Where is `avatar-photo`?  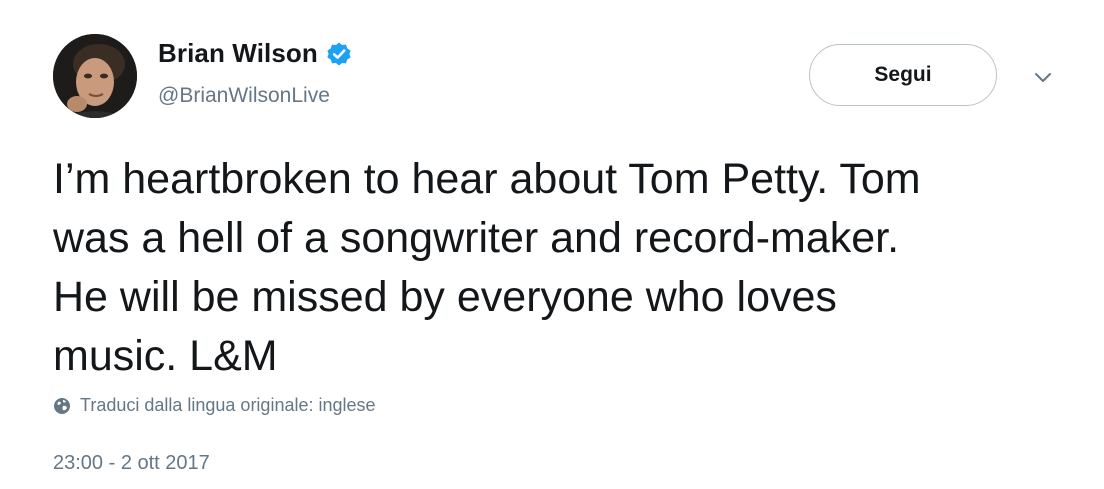
avatar-photo is located at coordinates (95, 76).